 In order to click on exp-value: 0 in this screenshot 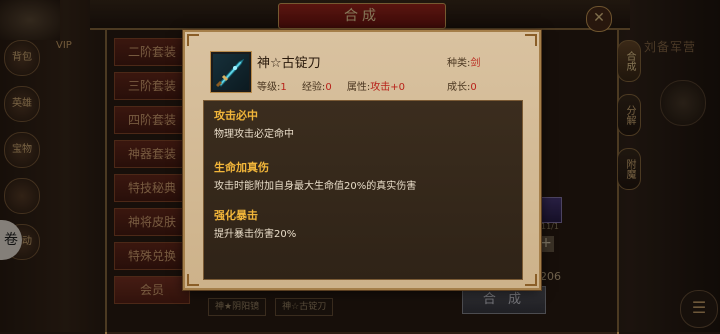, I will do `click(328, 87)`.